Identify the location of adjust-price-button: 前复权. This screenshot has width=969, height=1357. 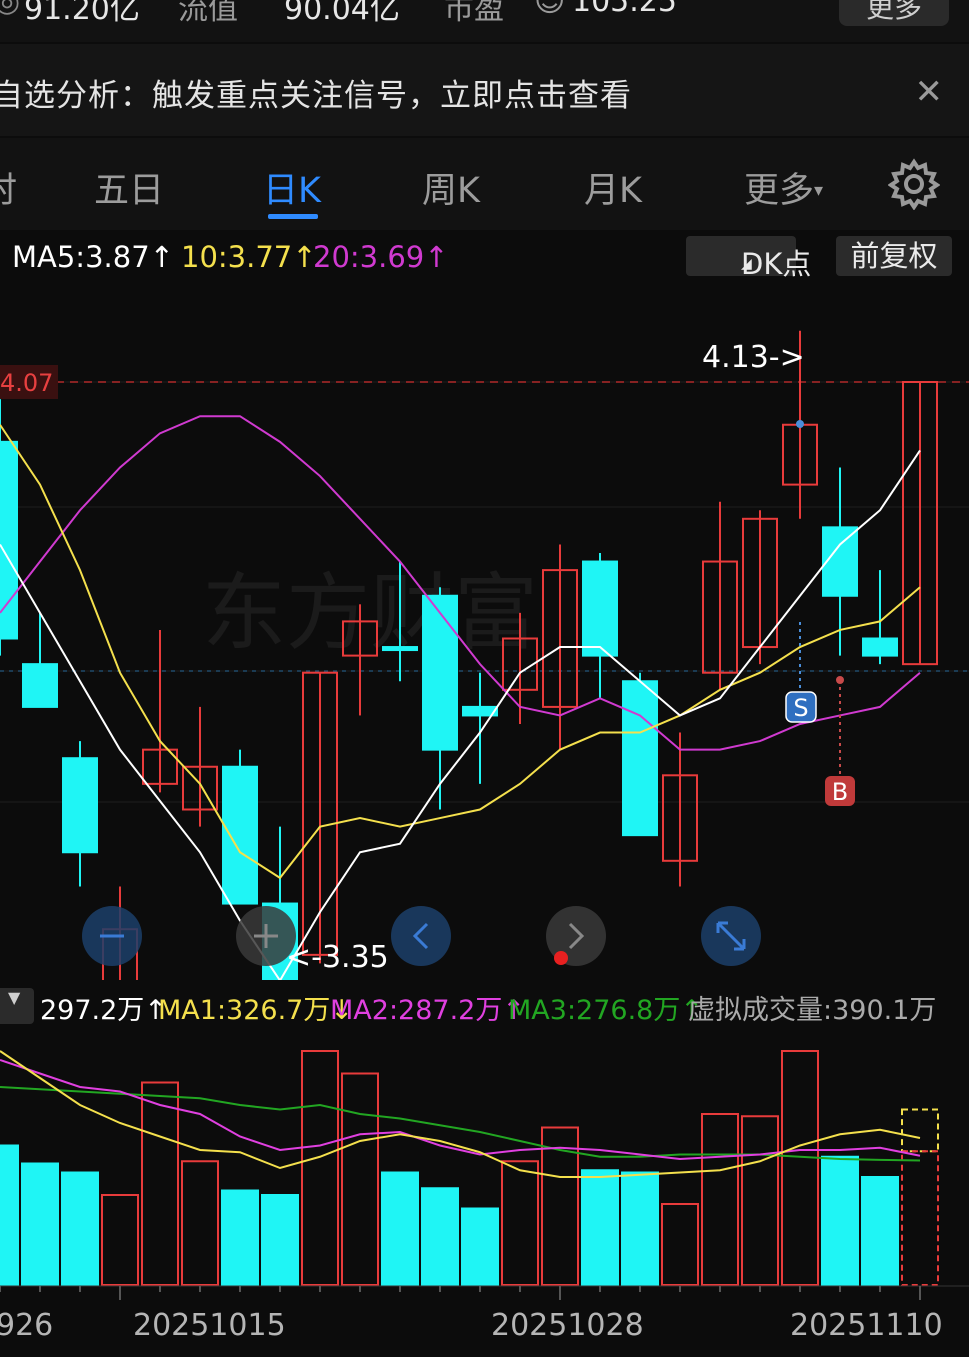
(894, 256).